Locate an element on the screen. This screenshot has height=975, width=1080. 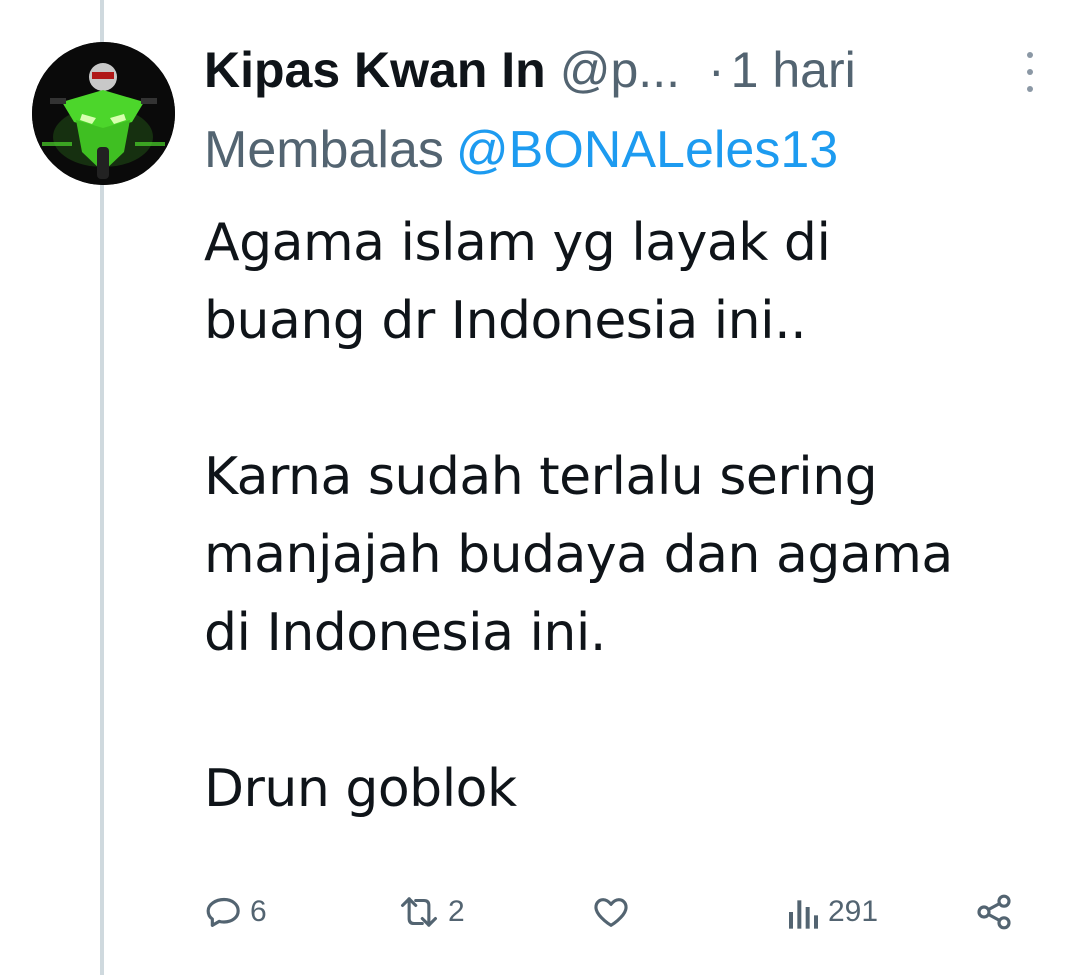
avatar is located at coordinates (103, 113).